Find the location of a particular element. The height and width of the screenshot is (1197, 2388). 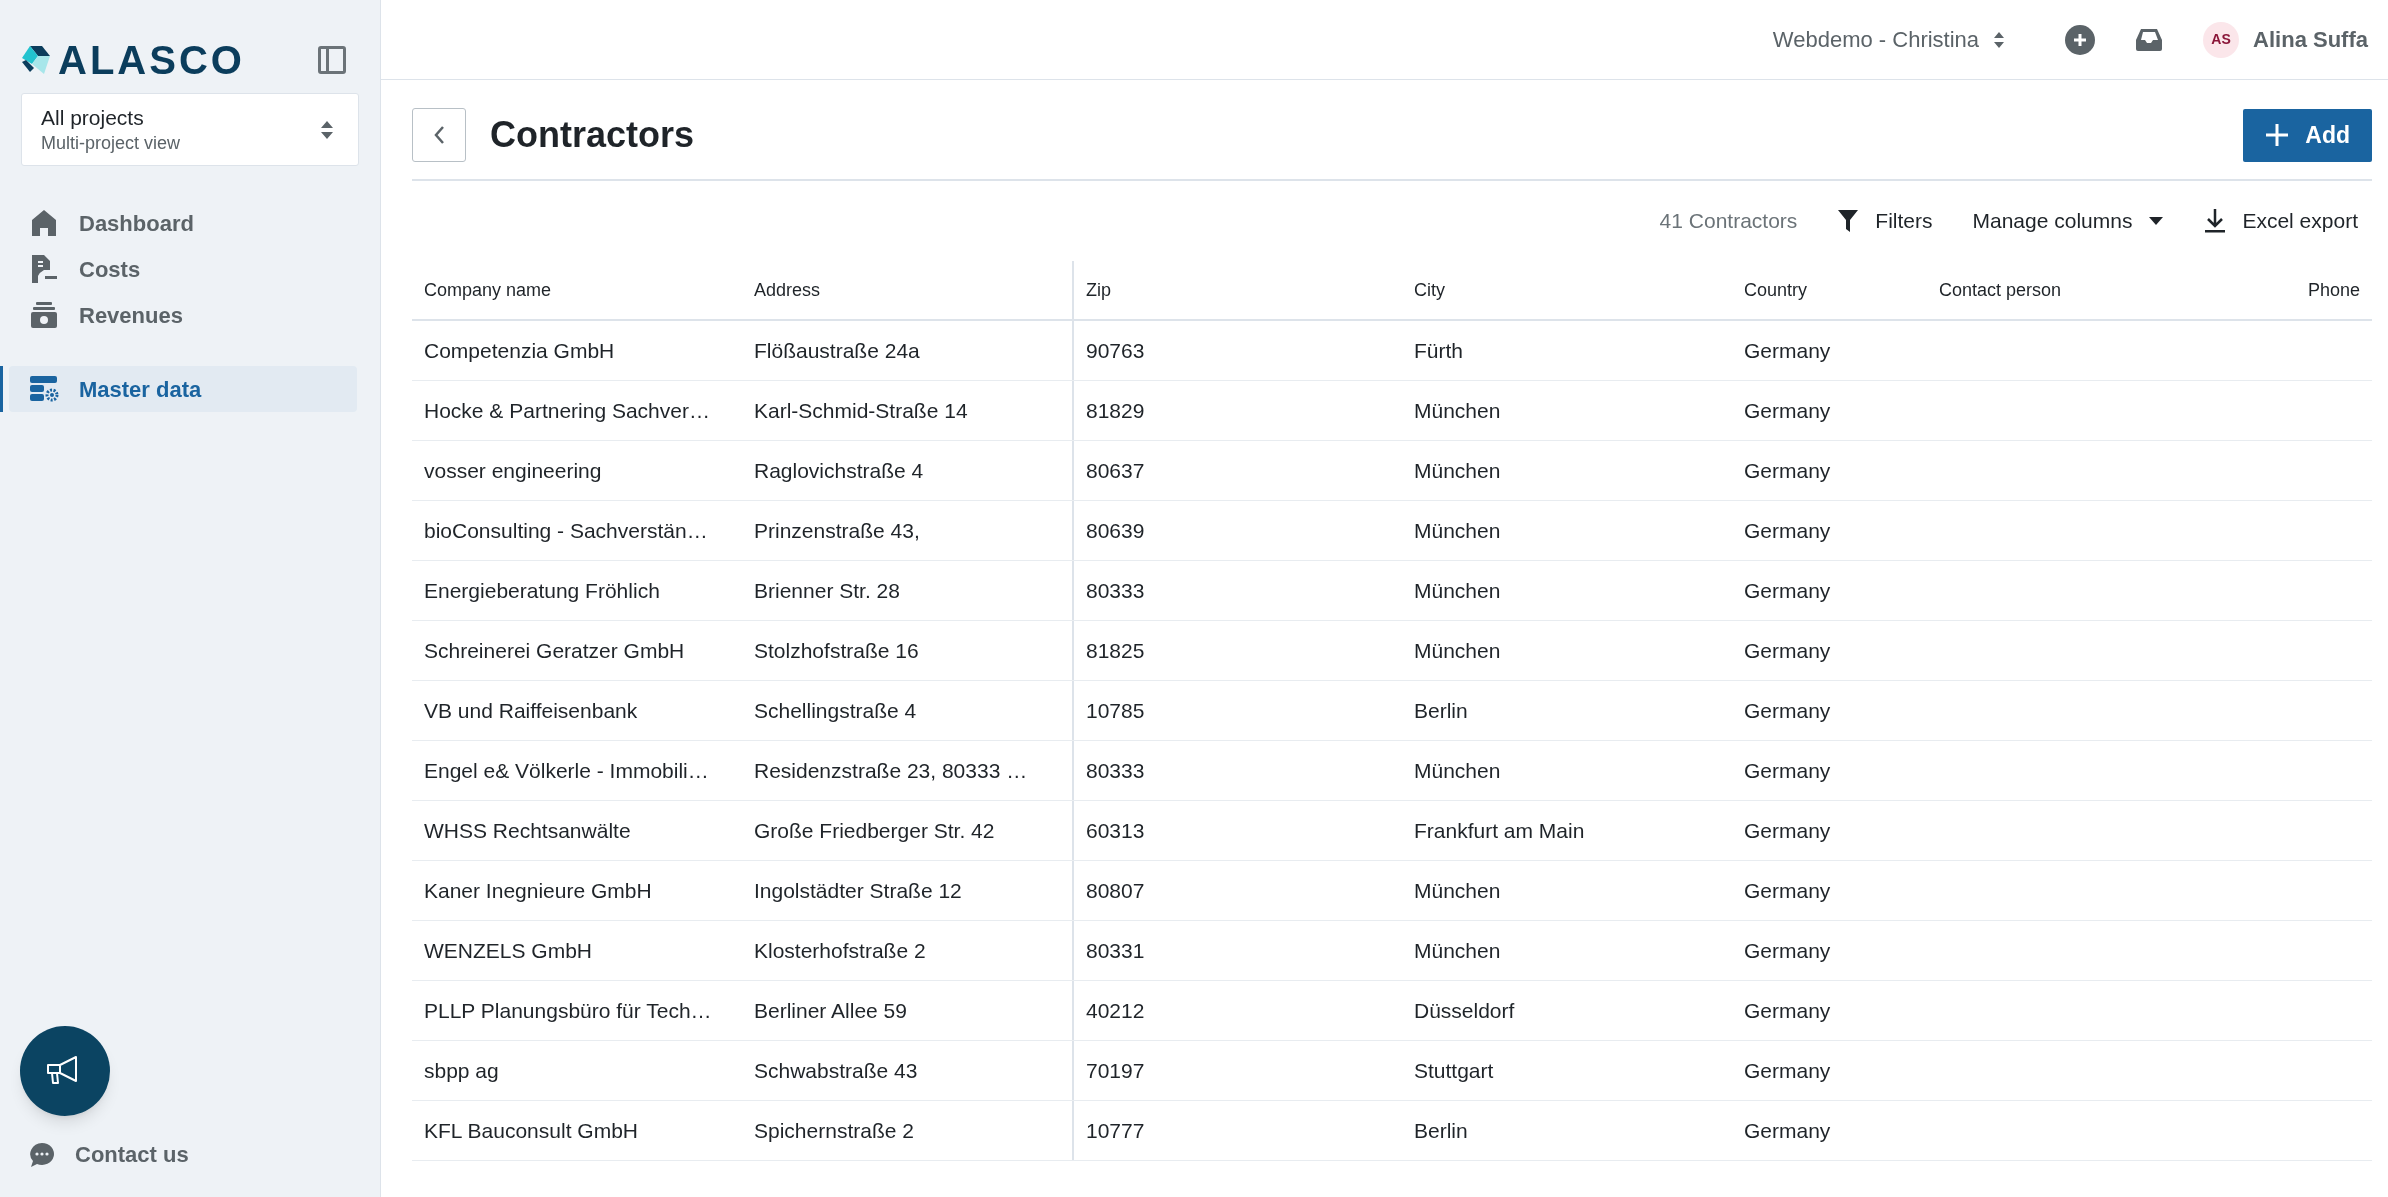

column-header: Phone is located at coordinates (2333, 290).